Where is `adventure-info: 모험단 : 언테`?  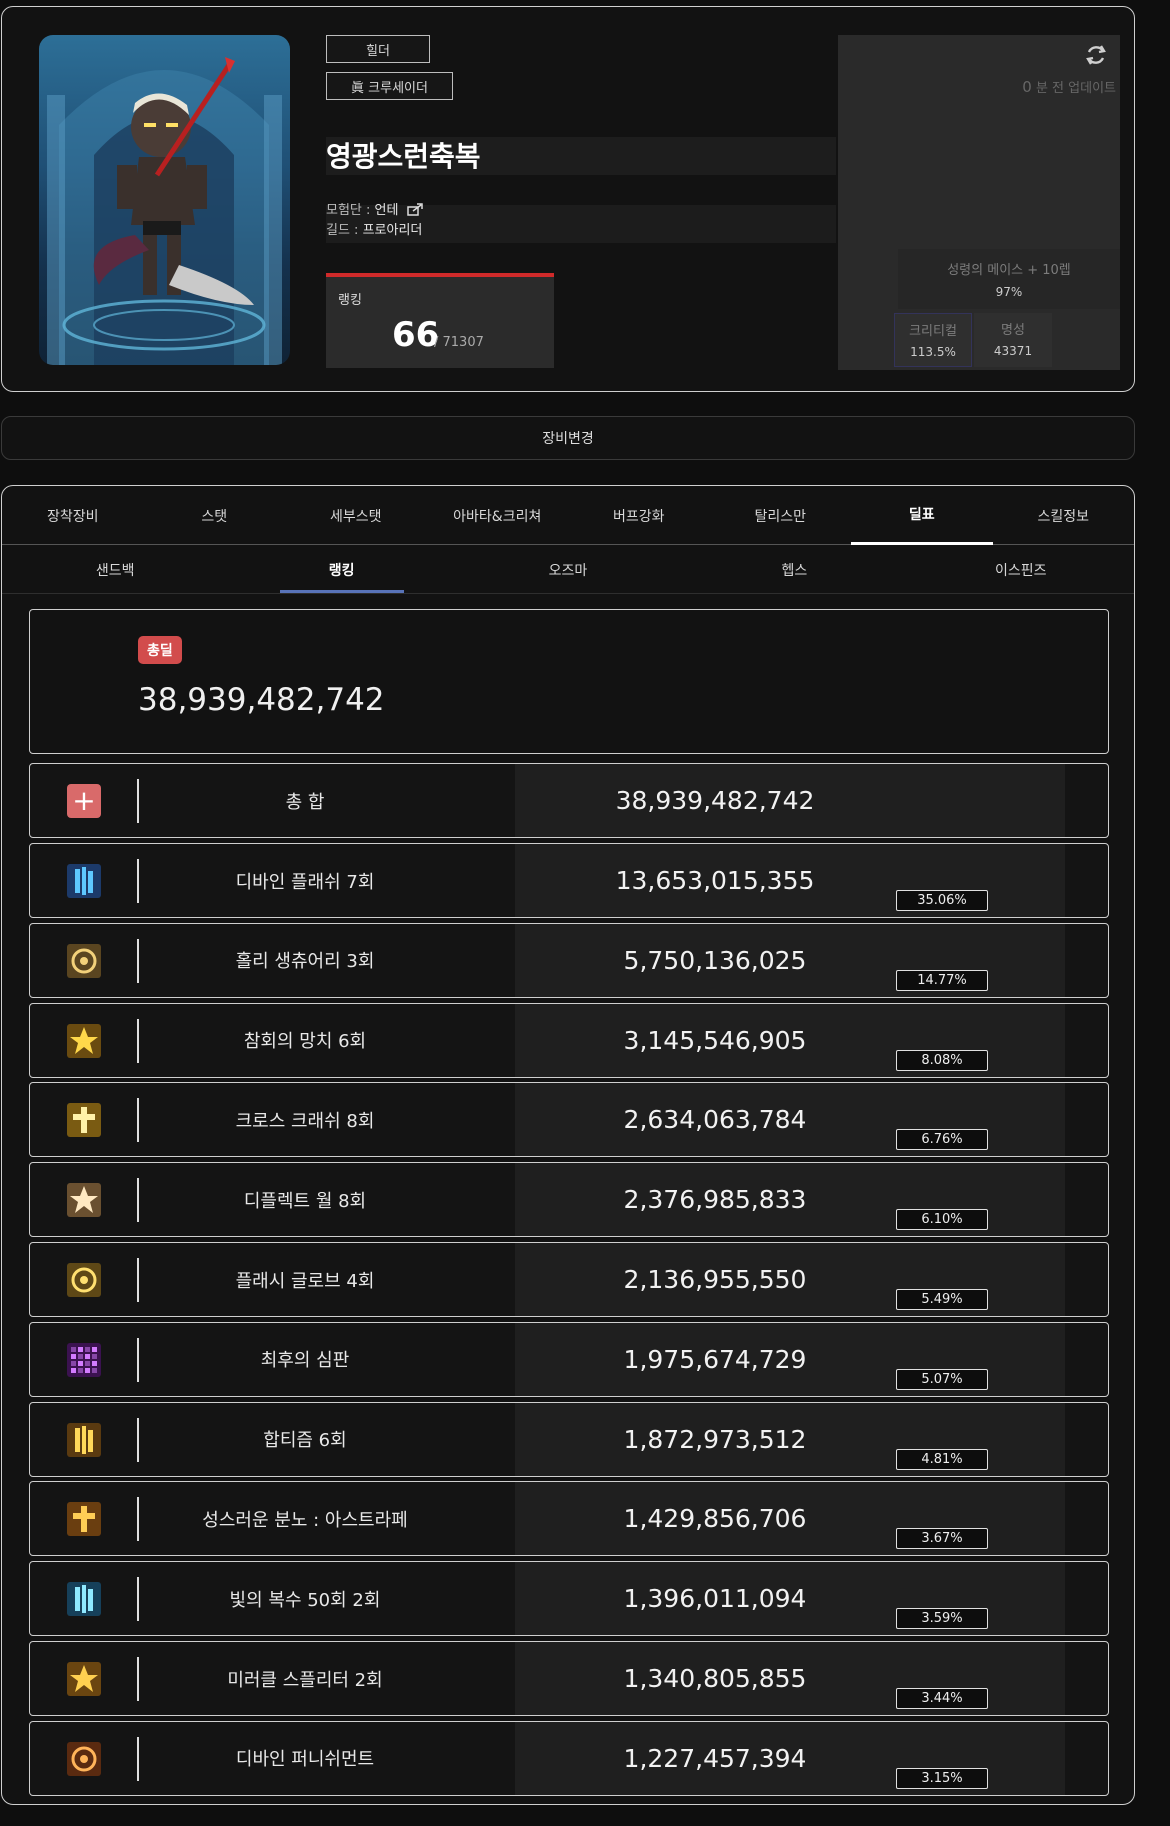
adventure-info: 모험단 : 언테 is located at coordinates (374, 208).